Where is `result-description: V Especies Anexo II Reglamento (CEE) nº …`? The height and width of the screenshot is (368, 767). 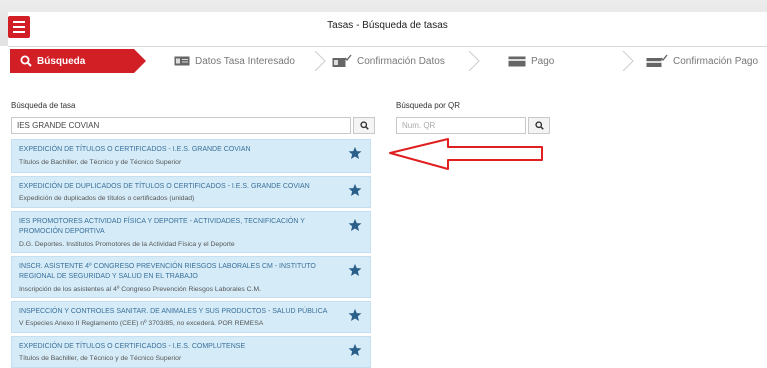
result-description: V Especies Anexo II Reglamento (CEE) nº … is located at coordinates (141, 323).